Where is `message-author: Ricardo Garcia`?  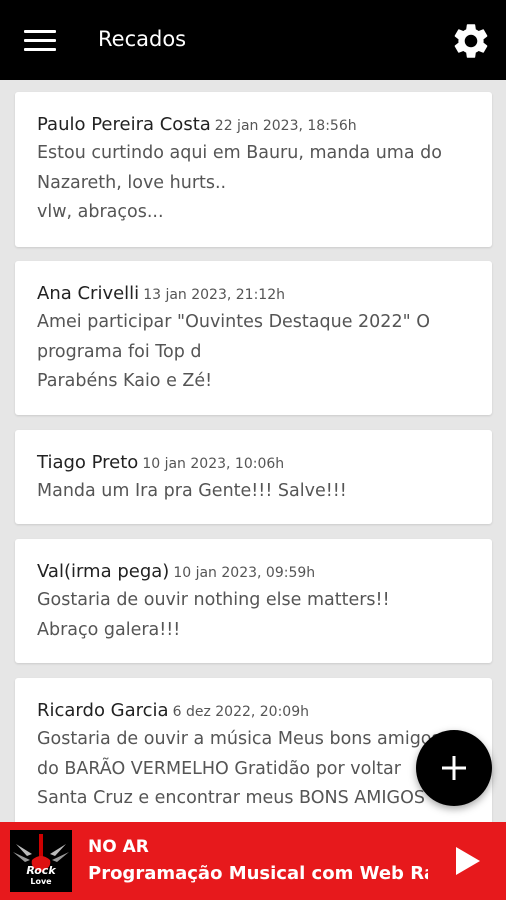 message-author: Ricardo Garcia is located at coordinates (103, 710).